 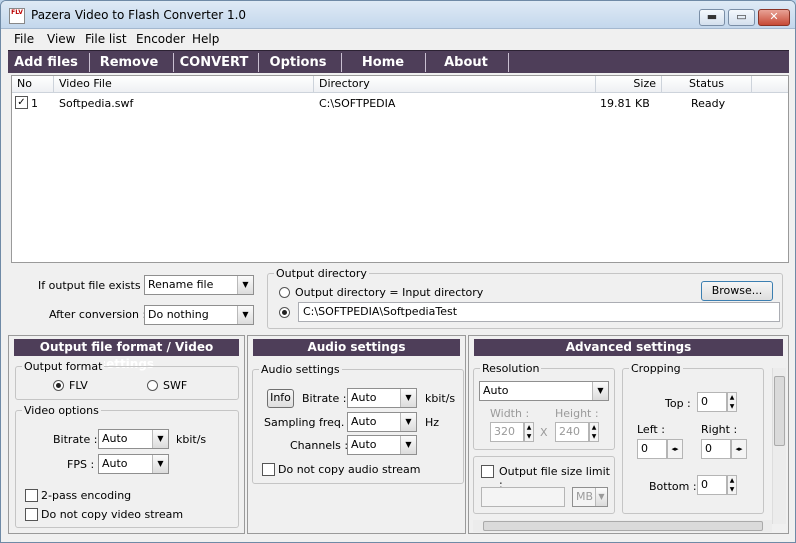 What do you see at coordinates (529, 432) in the screenshot?
I see `width-spinner: ▲ ▼` at bounding box center [529, 432].